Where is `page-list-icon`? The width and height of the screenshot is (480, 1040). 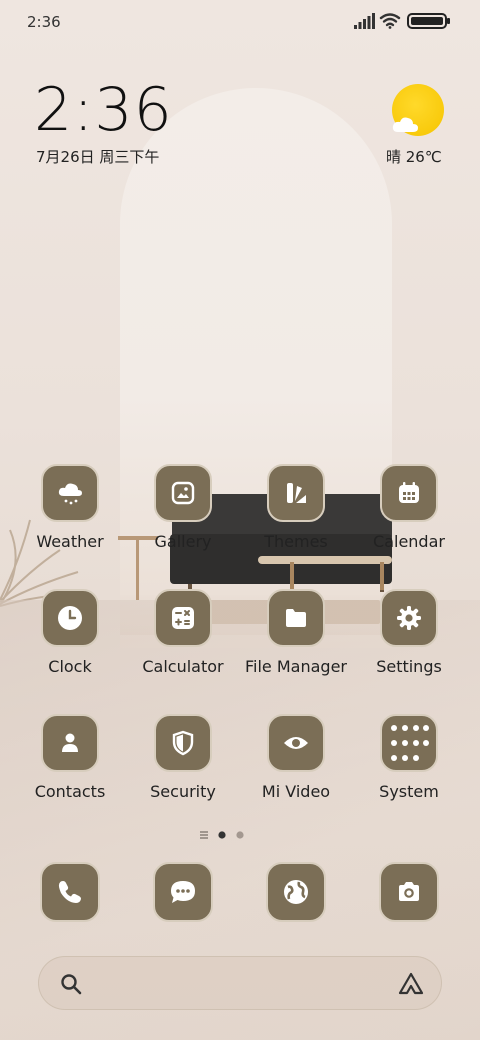 page-list-icon is located at coordinates (204, 835).